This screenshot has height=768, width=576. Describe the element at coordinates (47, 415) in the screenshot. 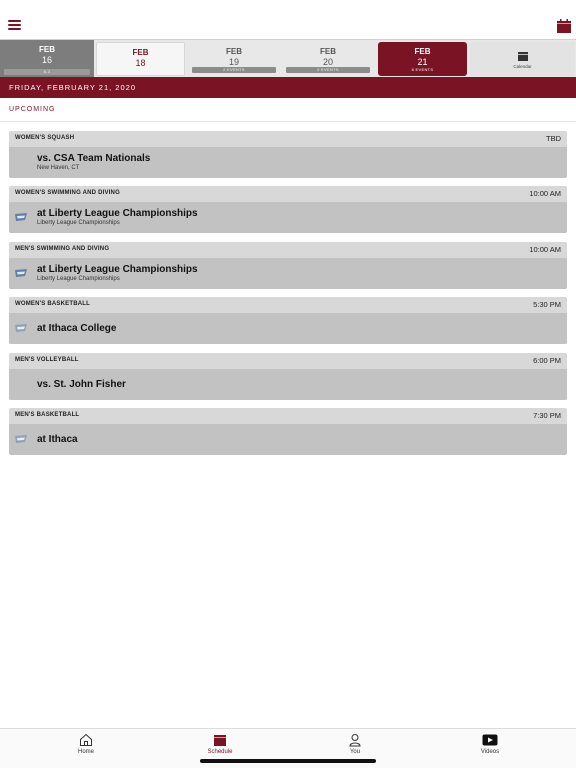

I see `sport-name: MEN'S BASKETBALL` at that location.